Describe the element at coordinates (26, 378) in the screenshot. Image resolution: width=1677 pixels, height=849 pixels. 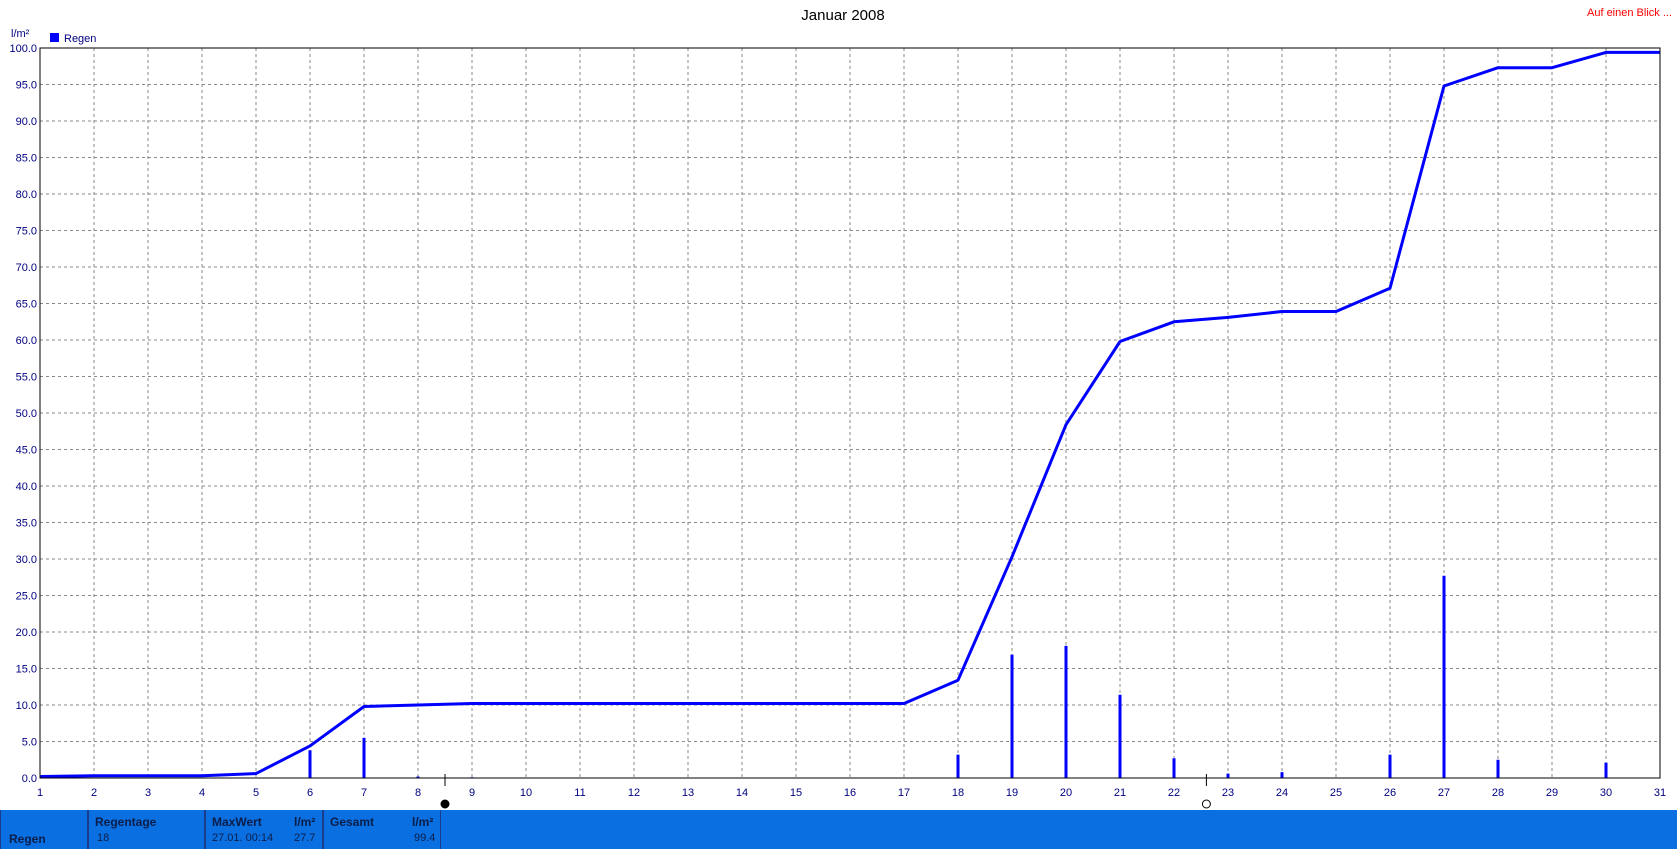
I see `y-tick-label: 55.0` at that location.